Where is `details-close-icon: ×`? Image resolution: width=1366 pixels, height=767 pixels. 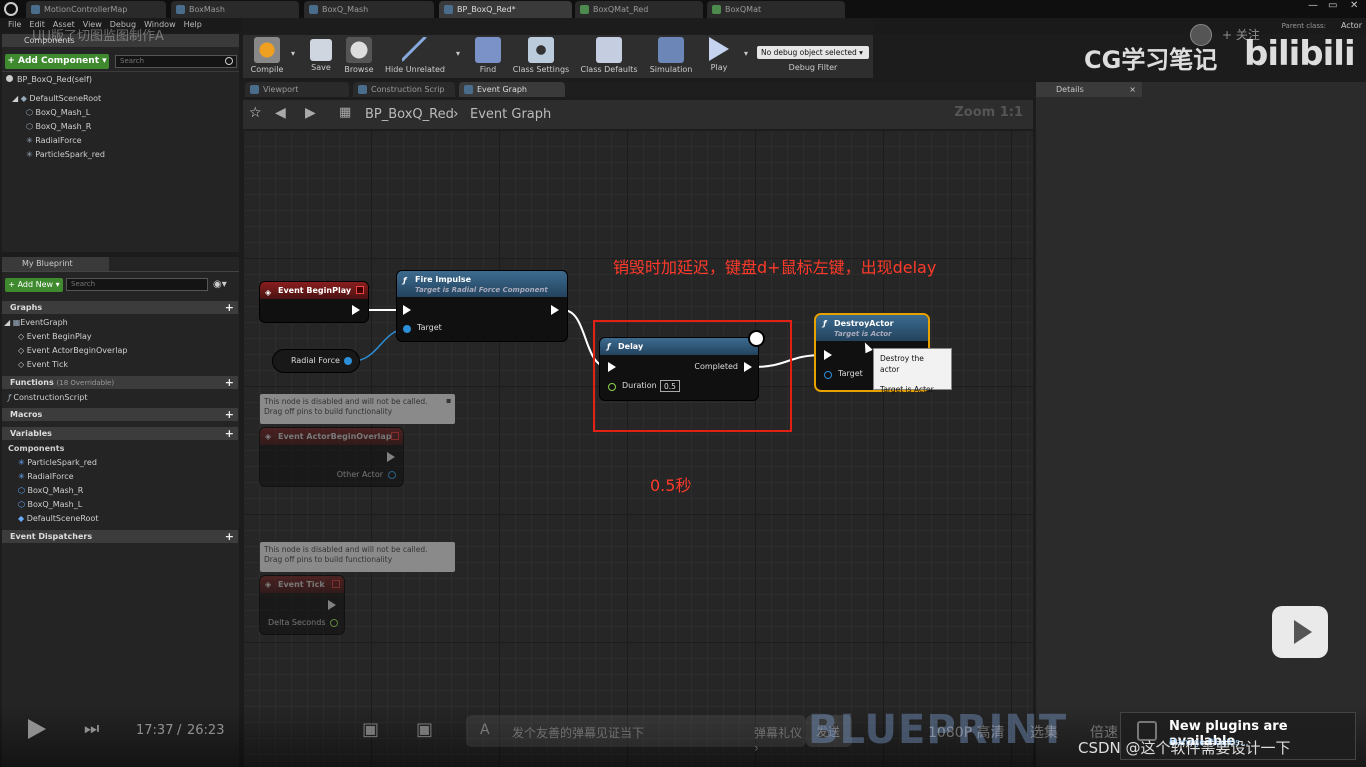 details-close-icon: × is located at coordinates (1132, 89).